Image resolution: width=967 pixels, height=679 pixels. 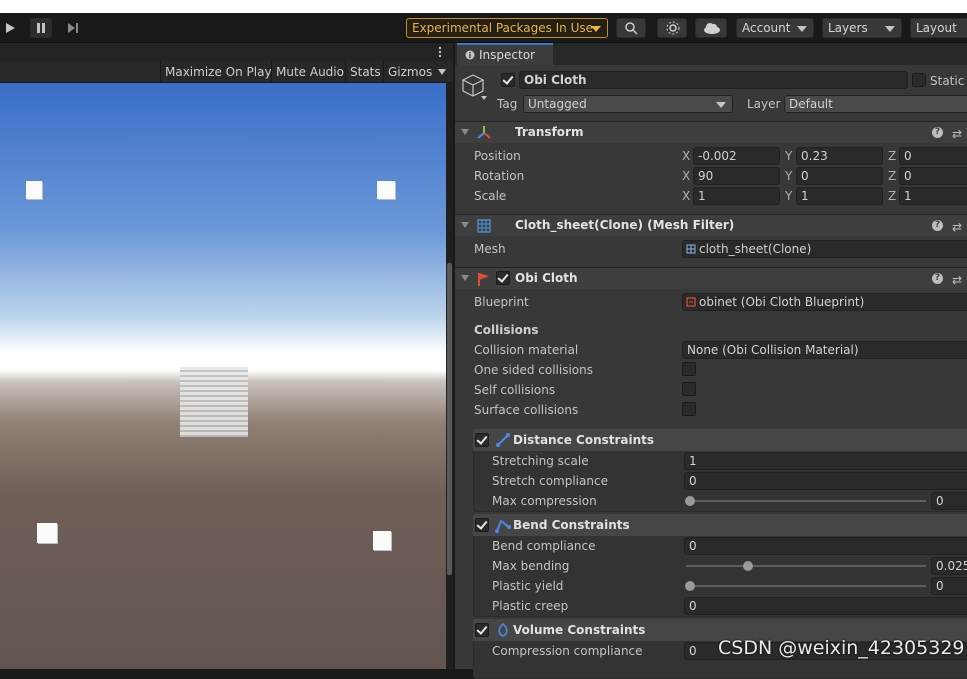 I want to click on layer-value: Default, so click(x=811, y=104).